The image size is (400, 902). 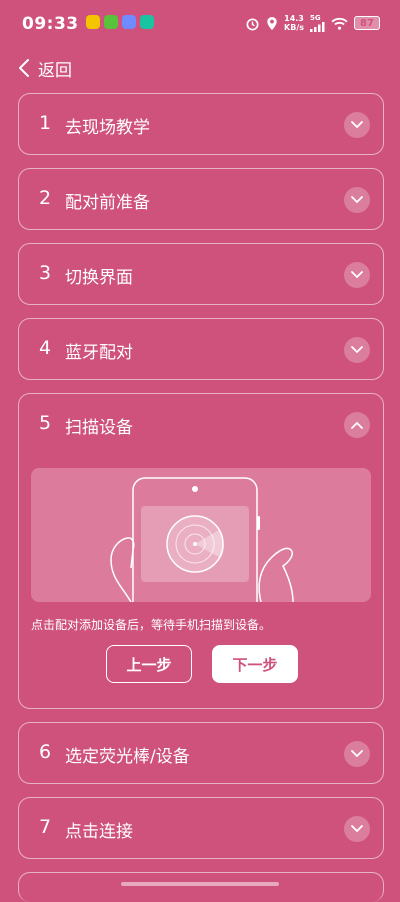 I want to click on scan-illustration, so click(x=201, y=535).